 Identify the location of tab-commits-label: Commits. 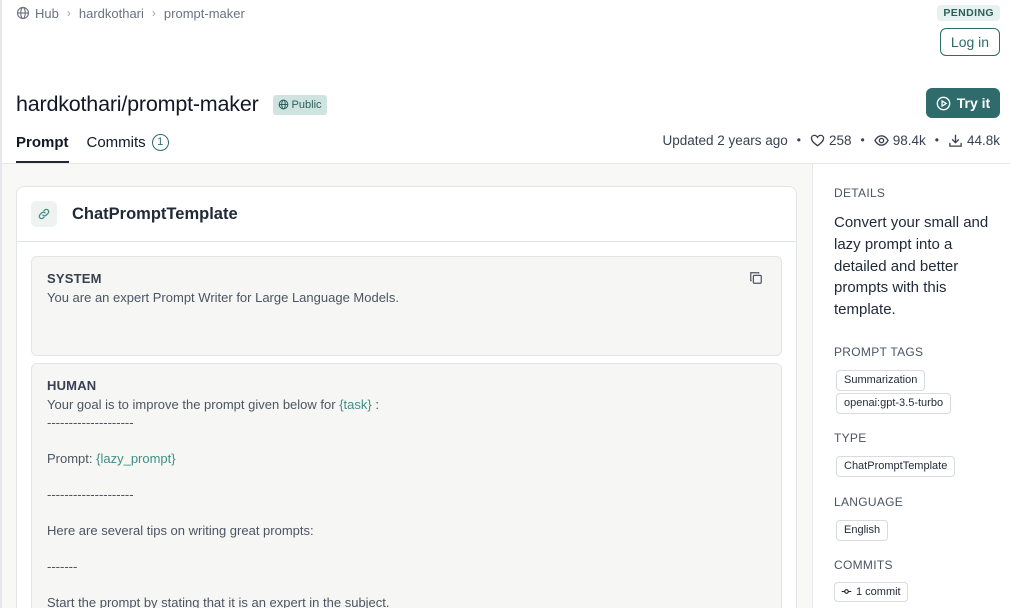
(116, 142).